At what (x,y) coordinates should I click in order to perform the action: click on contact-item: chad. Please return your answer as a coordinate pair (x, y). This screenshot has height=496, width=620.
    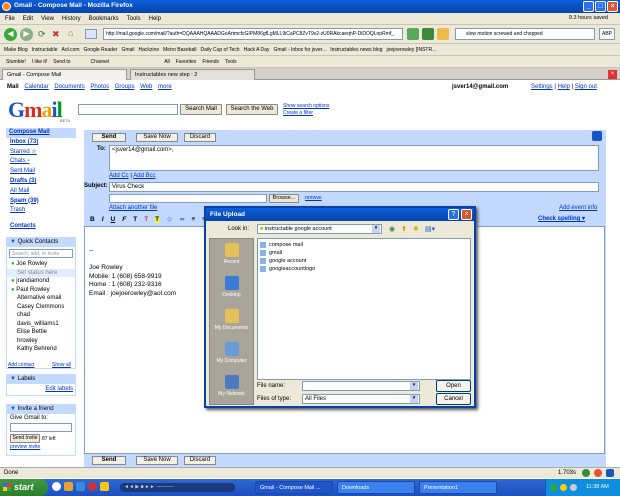
    Looking at the image, I should click on (41, 315).